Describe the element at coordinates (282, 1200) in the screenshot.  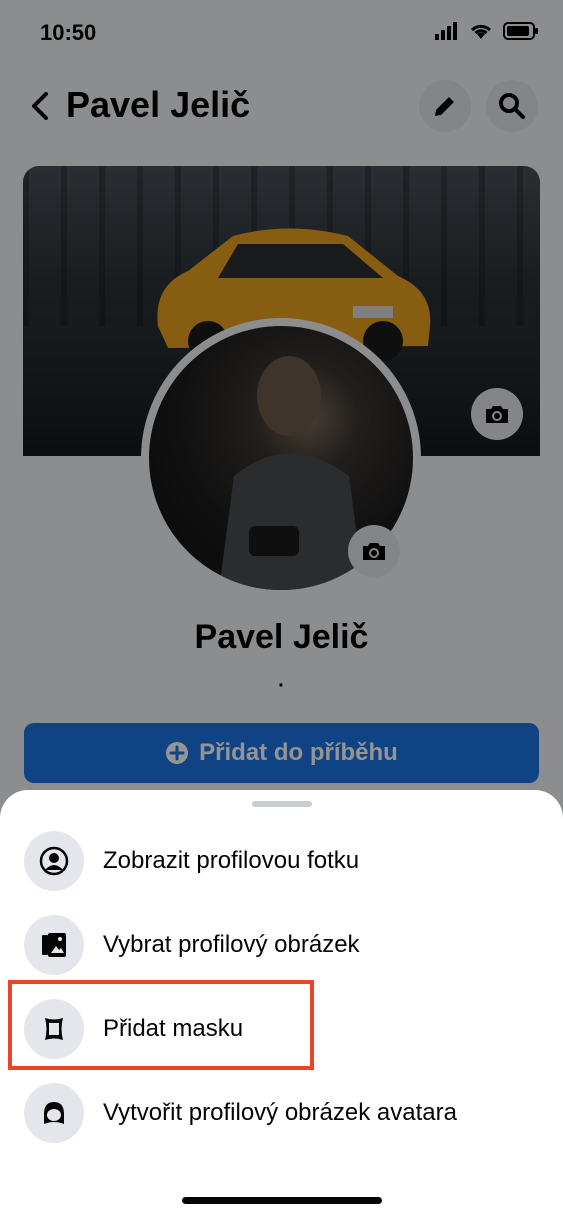
I see `home-indicator` at that location.